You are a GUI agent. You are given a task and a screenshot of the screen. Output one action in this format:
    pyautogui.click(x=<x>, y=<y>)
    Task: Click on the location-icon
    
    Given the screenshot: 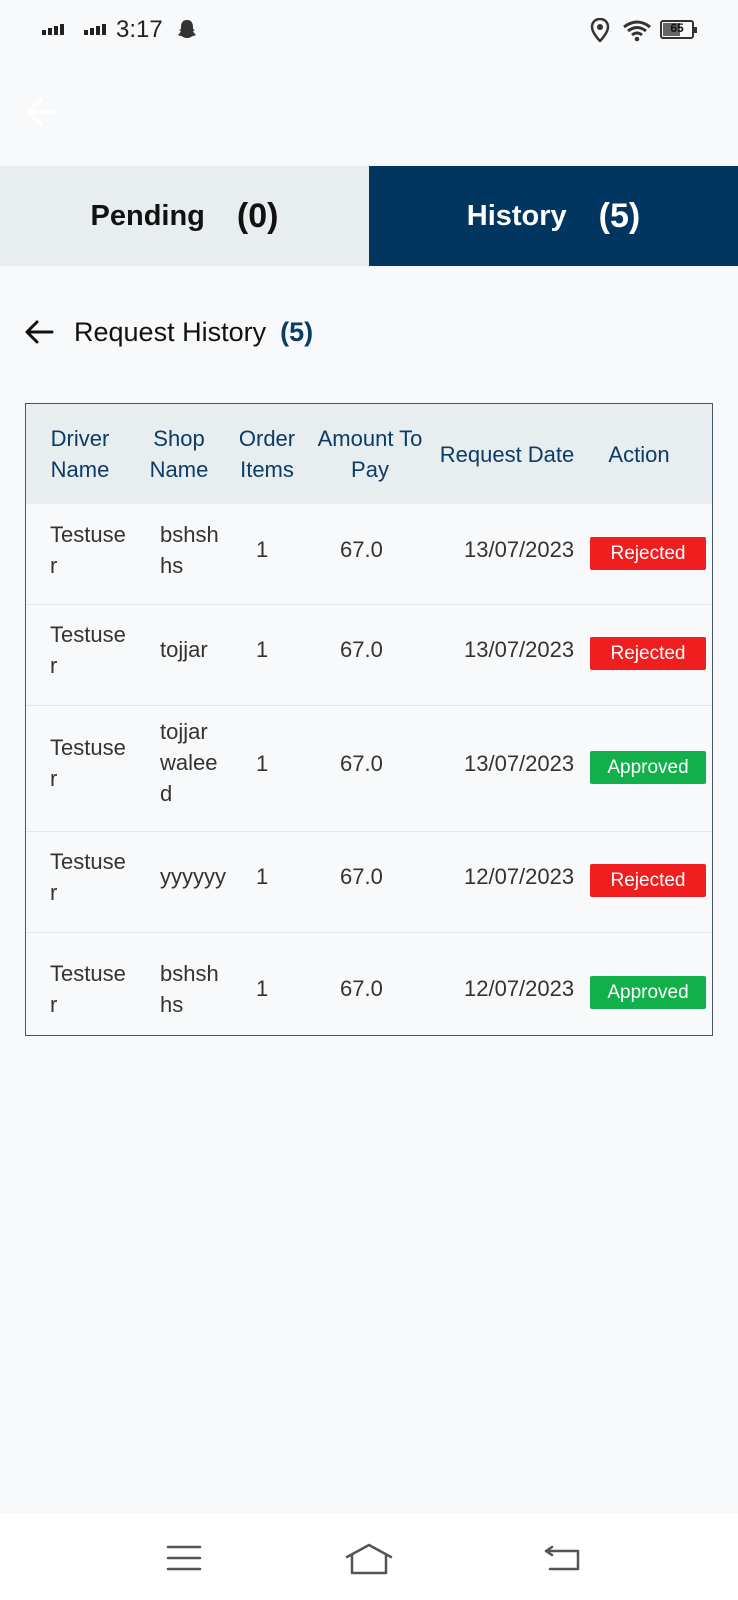 What is the action you would take?
    pyautogui.click(x=600, y=30)
    